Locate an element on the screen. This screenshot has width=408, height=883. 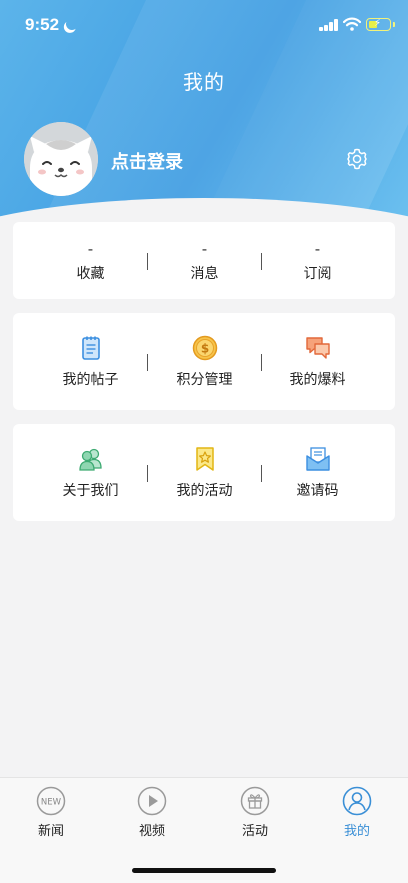
stats-card: - 收藏 - 消息 - 订阅 is located at coordinates (204, 260).